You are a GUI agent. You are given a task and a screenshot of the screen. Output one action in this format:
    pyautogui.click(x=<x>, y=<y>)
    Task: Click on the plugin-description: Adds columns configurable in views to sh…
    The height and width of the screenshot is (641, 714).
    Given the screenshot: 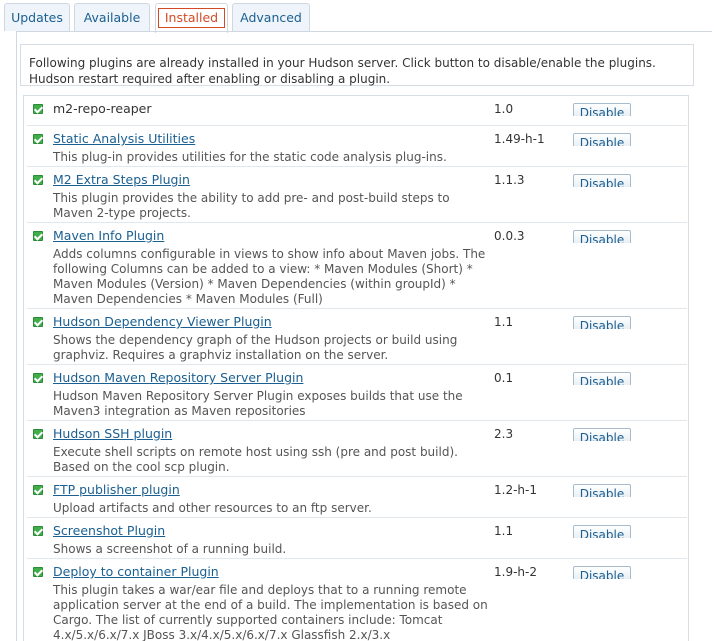 What is the action you would take?
    pyautogui.click(x=269, y=276)
    